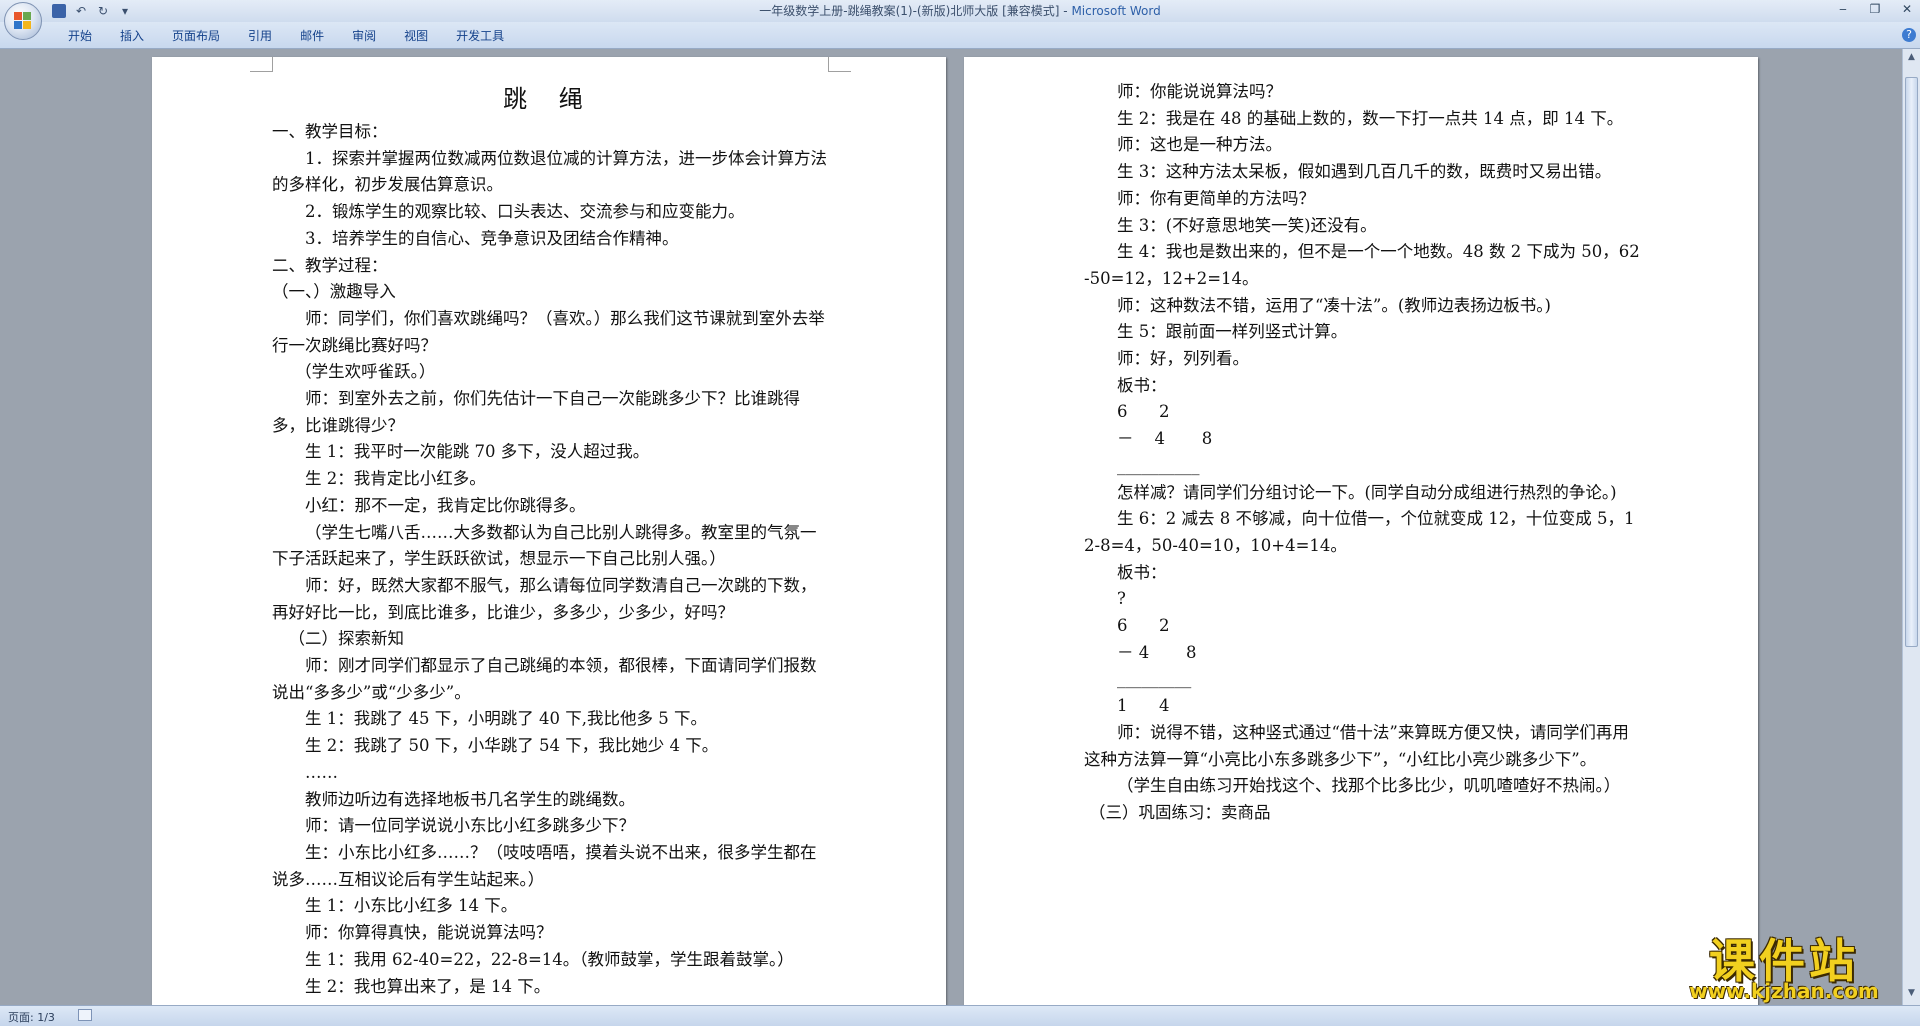 The image size is (1920, 1026). I want to click on tab-mailings: 邮件, so click(312, 36).